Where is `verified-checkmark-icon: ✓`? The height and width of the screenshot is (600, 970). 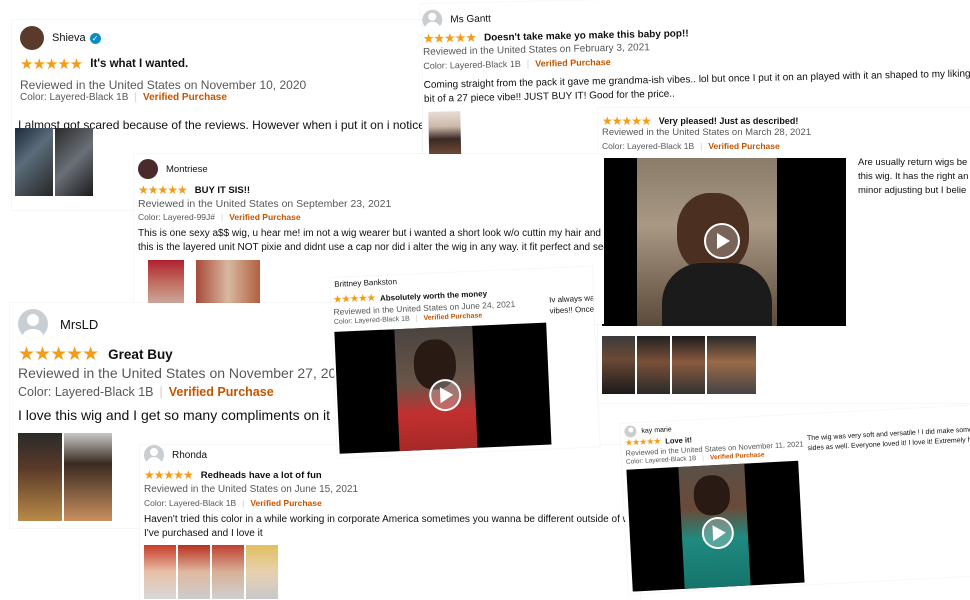
verified-checkmark-icon: ✓ is located at coordinates (95, 38).